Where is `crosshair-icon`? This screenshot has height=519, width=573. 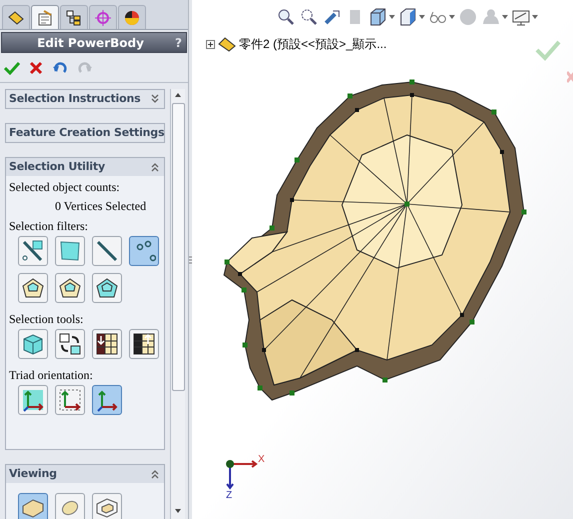 crosshair-icon is located at coordinates (103, 17).